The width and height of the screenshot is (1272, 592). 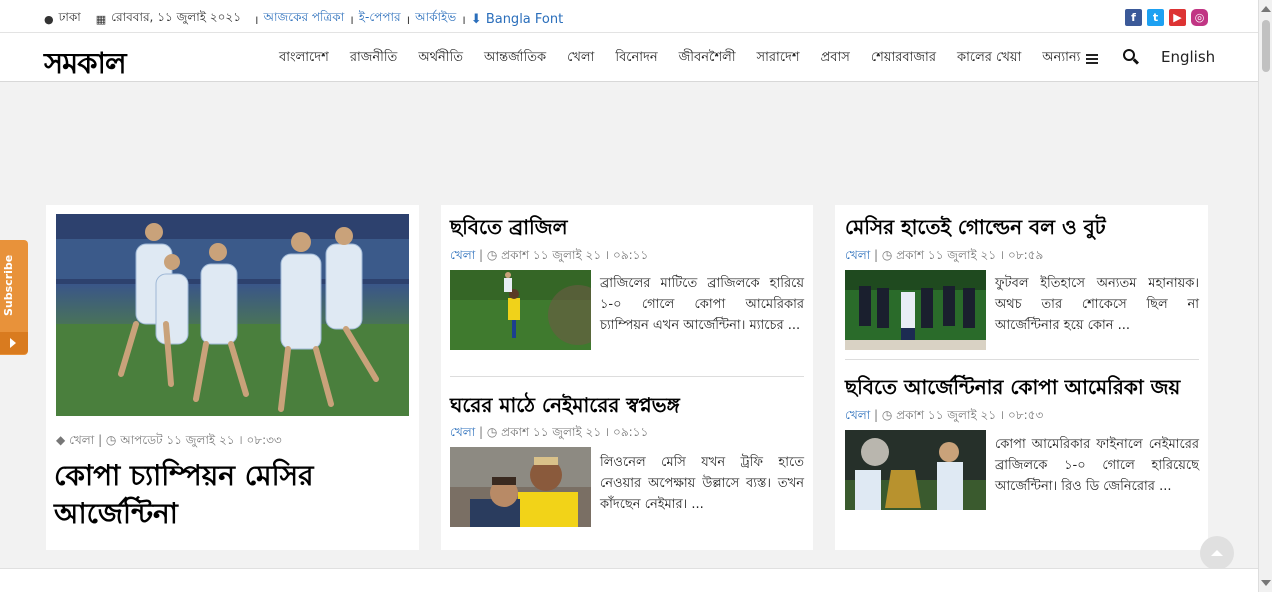 I want to click on story-meta: খেলা | ◷ প্রকাশ ১১ জুলাই ২১ । ০৮:৫৯, so click(x=944, y=255).